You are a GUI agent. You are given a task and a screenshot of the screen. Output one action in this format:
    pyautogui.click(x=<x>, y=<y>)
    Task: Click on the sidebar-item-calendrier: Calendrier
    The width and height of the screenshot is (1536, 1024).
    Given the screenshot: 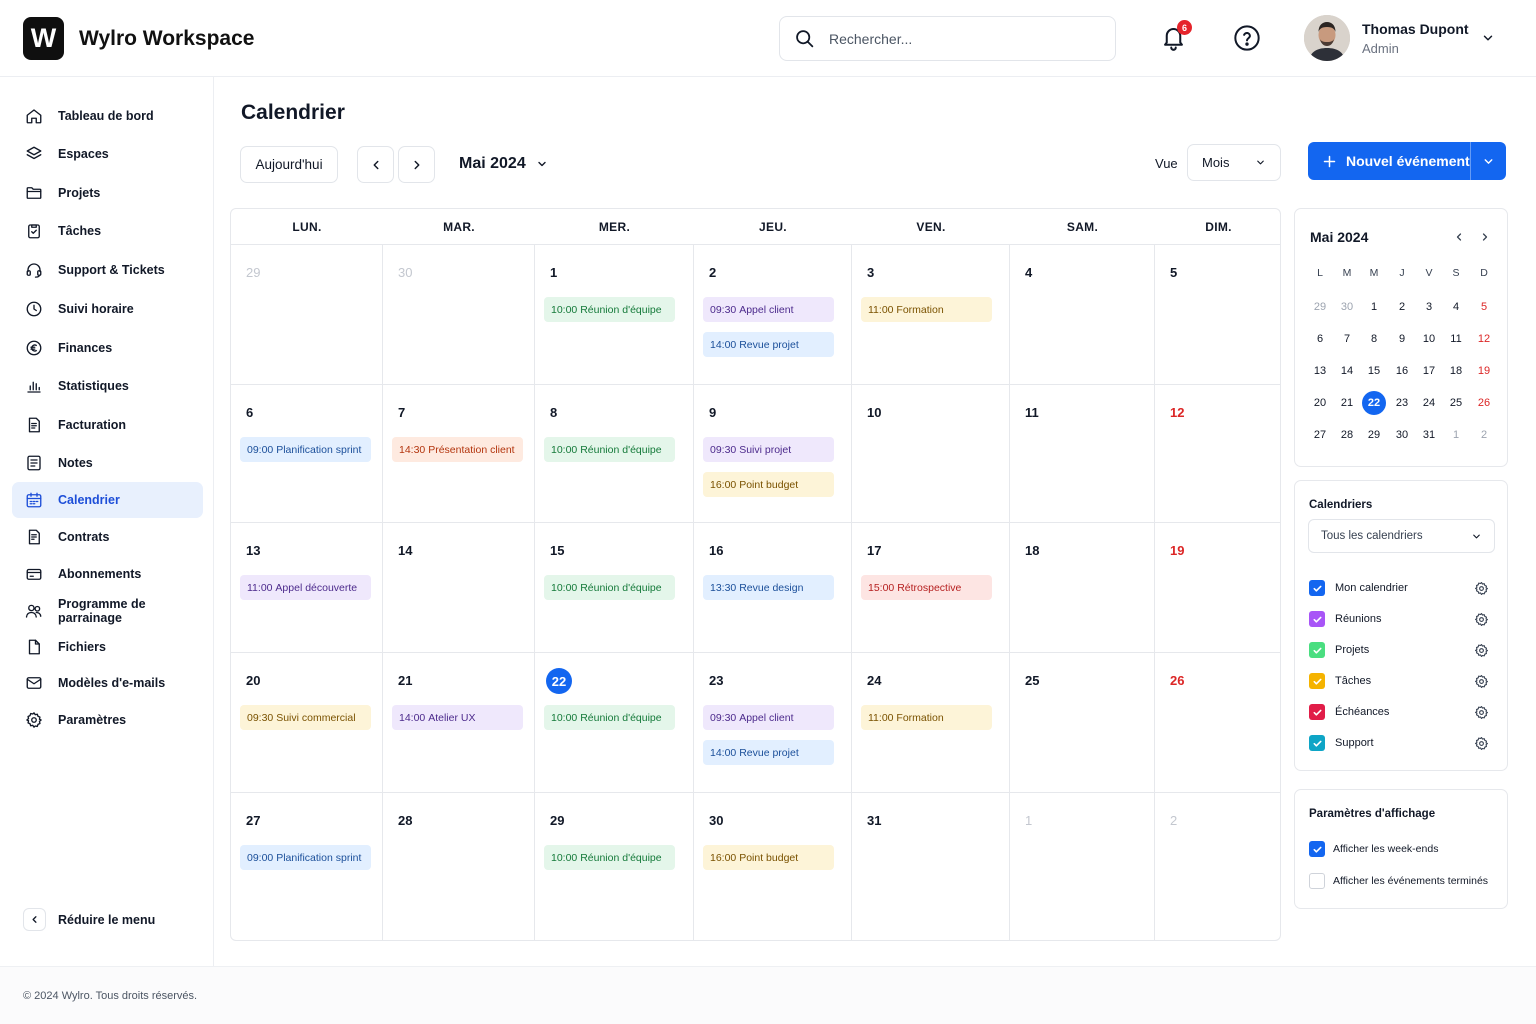 What is the action you would take?
    pyautogui.click(x=107, y=500)
    